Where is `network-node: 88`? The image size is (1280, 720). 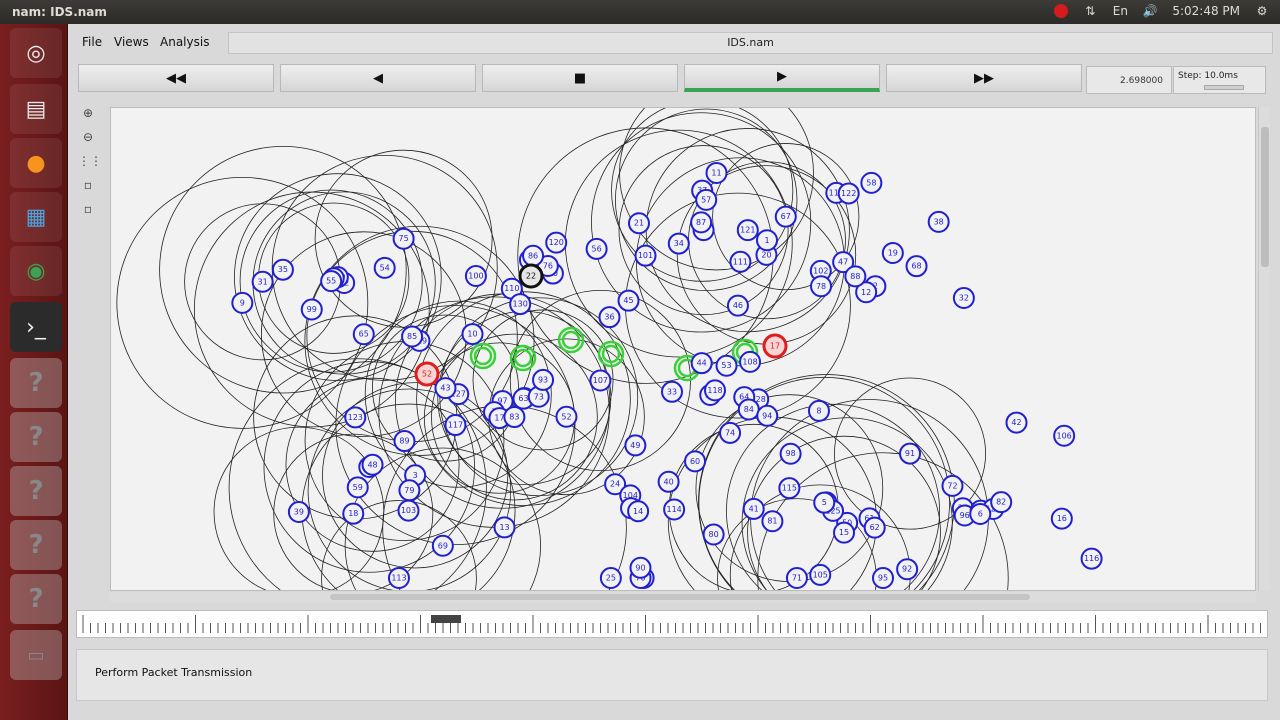
network-node: 88 is located at coordinates (855, 276).